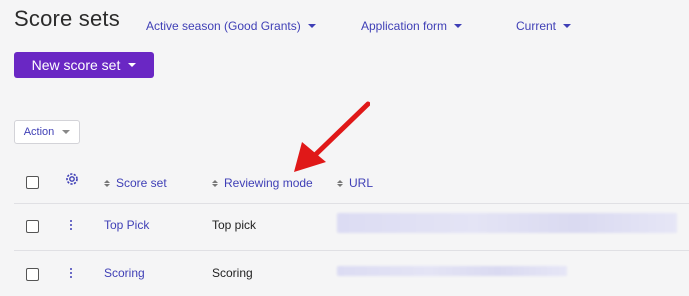 This screenshot has height=296, width=689. I want to click on annotation-arrow-icon, so click(332, 136).